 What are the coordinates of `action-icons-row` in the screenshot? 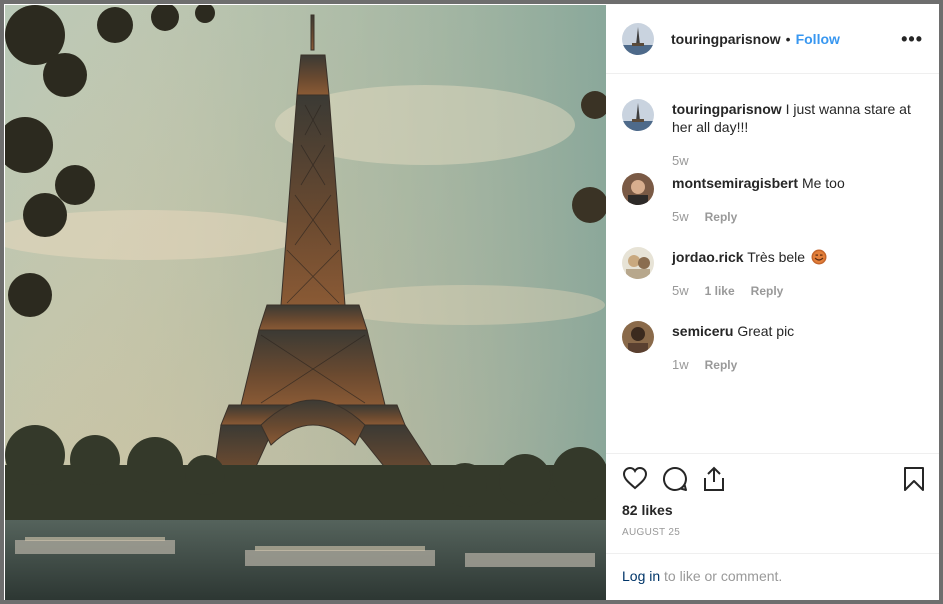 It's located at (772, 476).